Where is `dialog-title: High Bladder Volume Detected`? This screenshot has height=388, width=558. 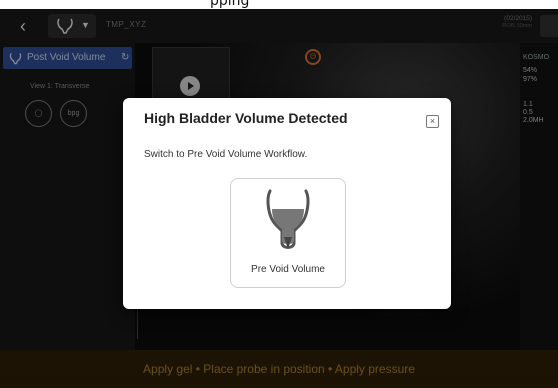 dialog-title: High Bladder Volume Detected is located at coordinates (246, 118).